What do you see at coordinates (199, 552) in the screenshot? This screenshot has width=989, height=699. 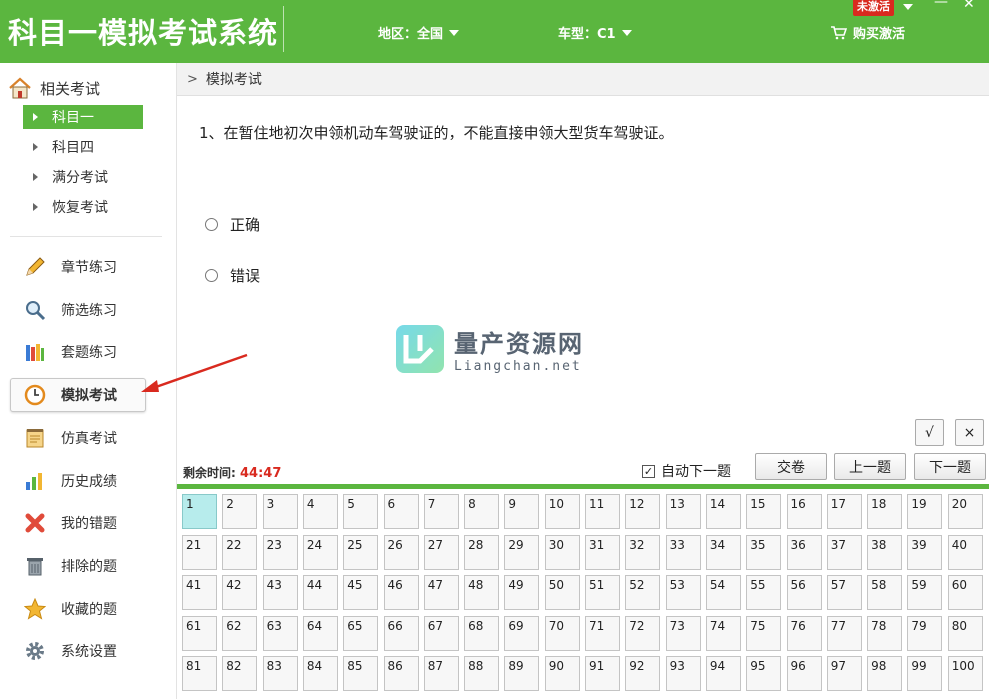 I see `question-number-cell: 21` at bounding box center [199, 552].